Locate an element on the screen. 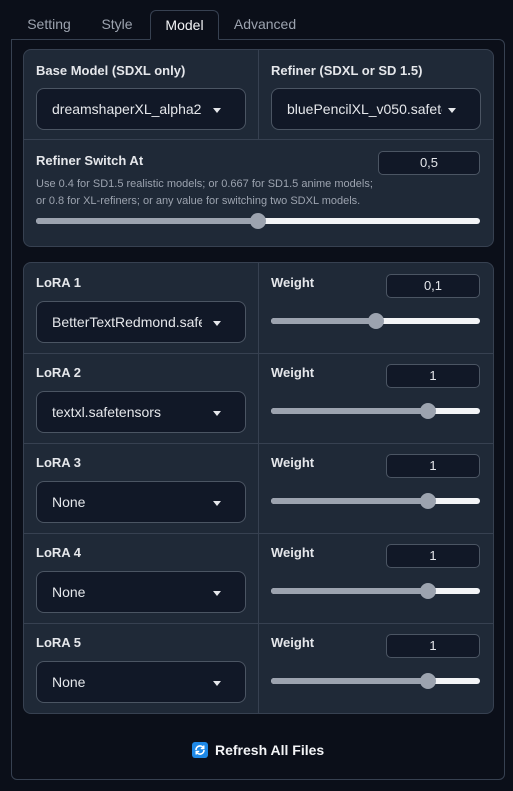 This screenshot has width=513, height=791. lora-model-dropdown: BetterTextRedmond.safete is located at coordinates (141, 322).